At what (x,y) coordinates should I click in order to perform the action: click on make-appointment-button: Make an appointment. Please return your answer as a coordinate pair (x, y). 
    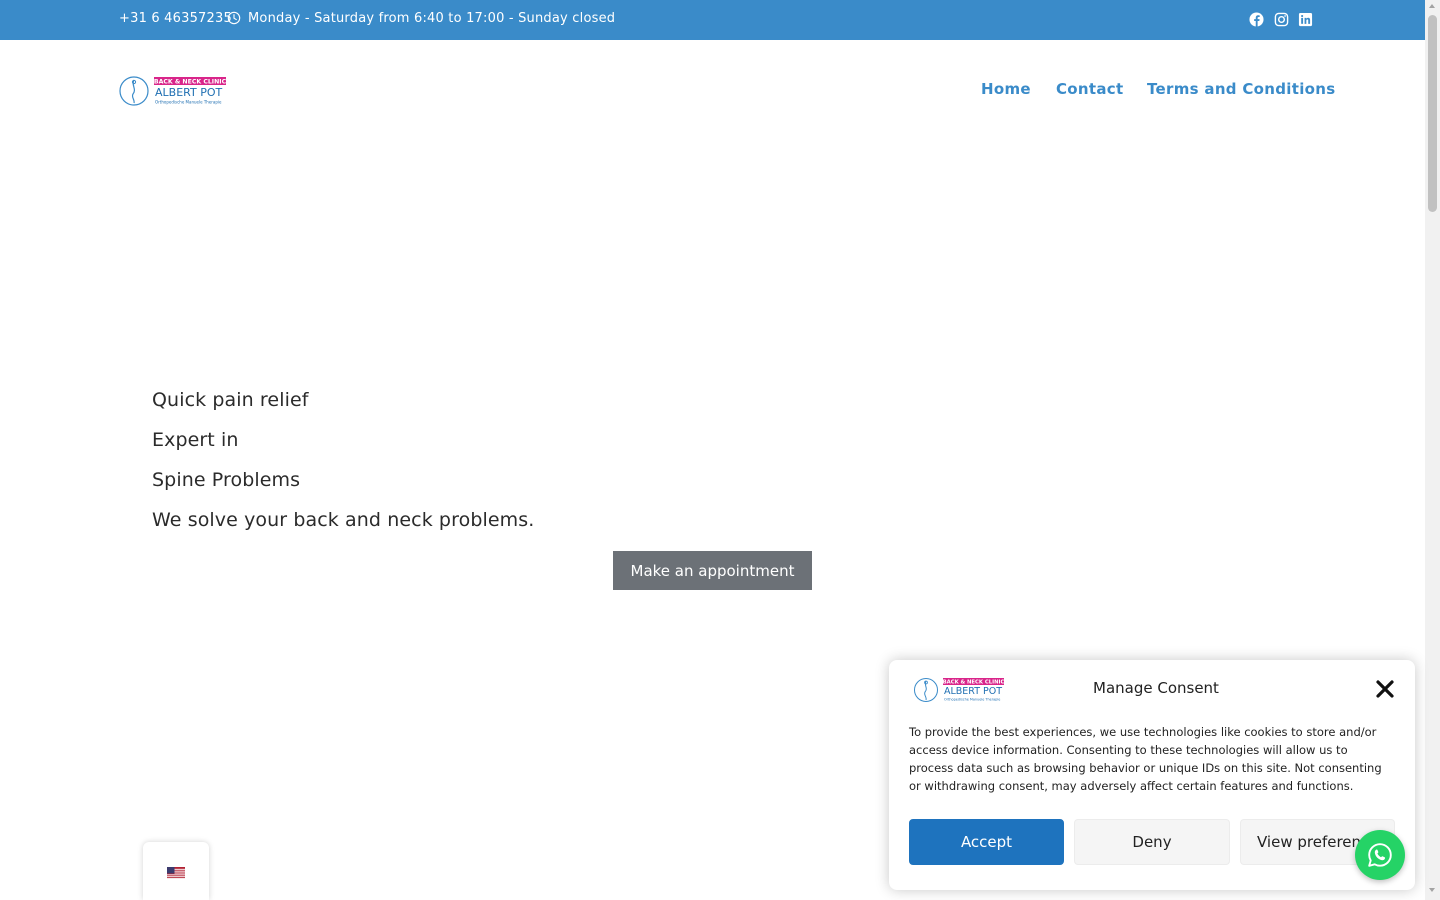
    Looking at the image, I should click on (712, 570).